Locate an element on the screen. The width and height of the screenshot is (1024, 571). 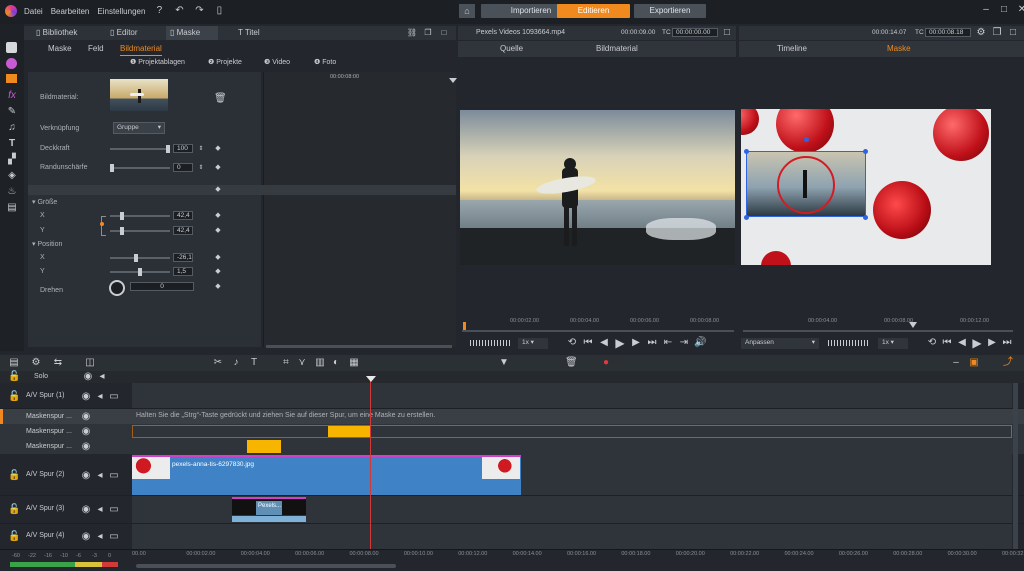
av4-eye-icon: ◉ is located at coordinates (86, 537).